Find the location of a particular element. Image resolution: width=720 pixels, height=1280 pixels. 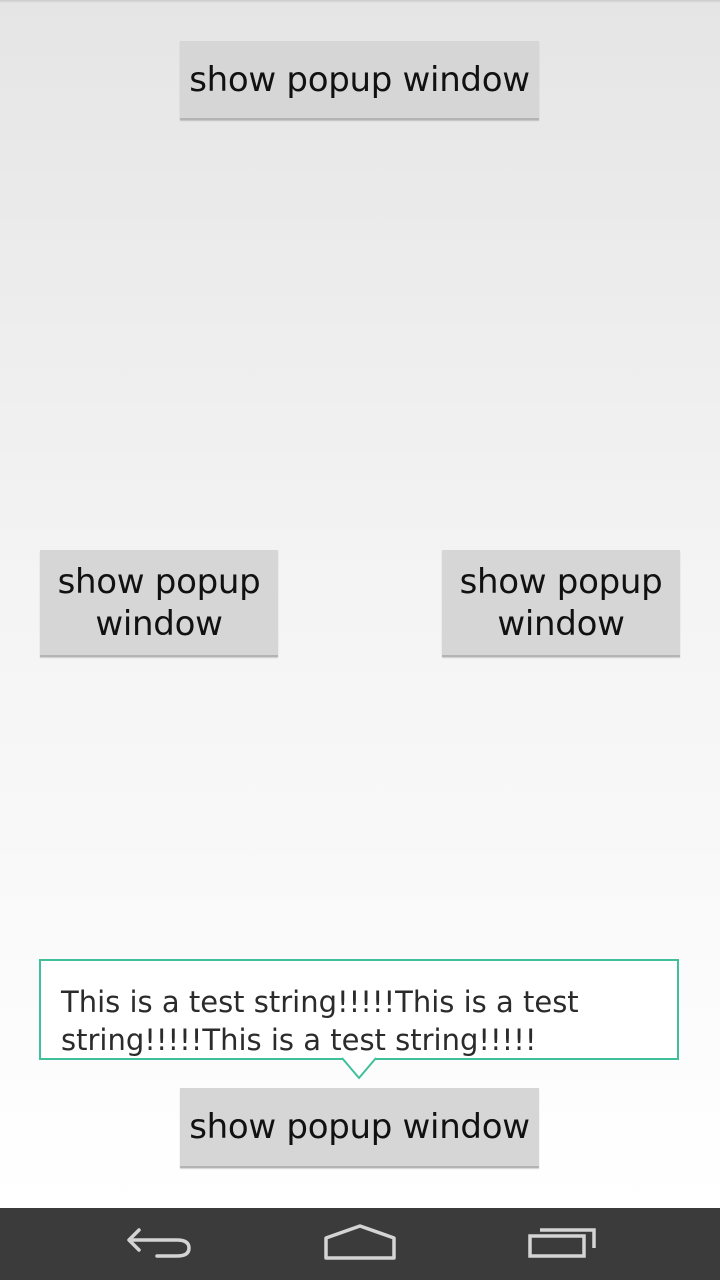

show-popup-button-top: show popup window is located at coordinates (359, 80).